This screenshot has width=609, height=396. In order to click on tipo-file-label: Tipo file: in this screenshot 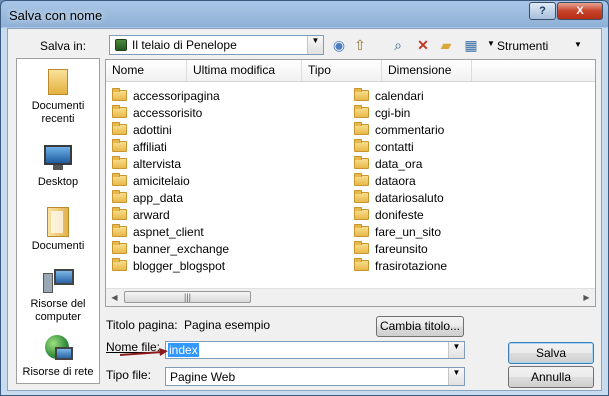, I will do `click(128, 375)`.